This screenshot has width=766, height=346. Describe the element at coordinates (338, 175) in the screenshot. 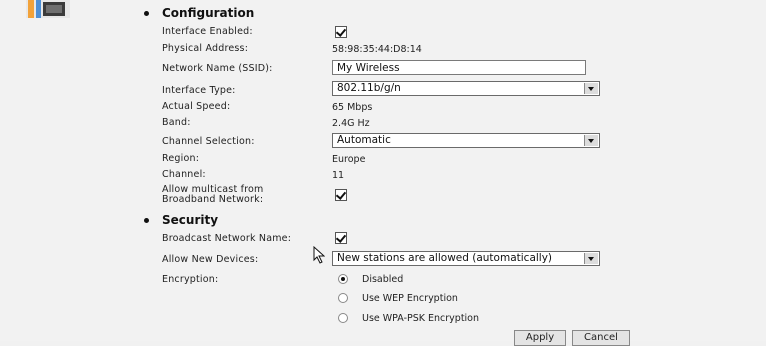

I see `channel-value: 11` at that location.